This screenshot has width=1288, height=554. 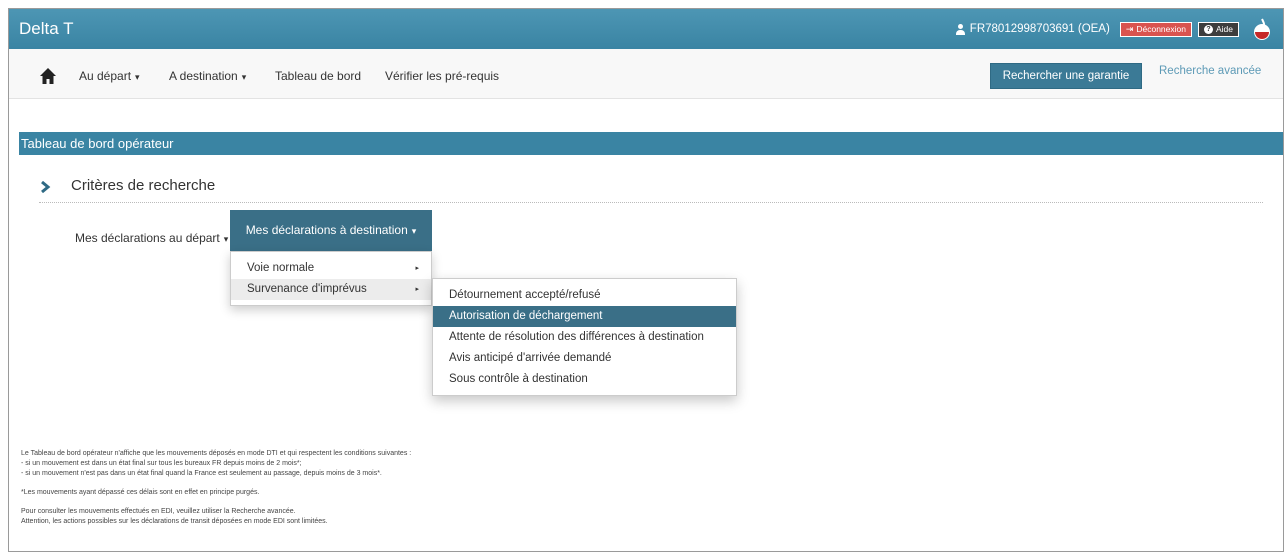 I want to click on search-criteria-toggle: Critères de recherche, so click(x=651, y=189).